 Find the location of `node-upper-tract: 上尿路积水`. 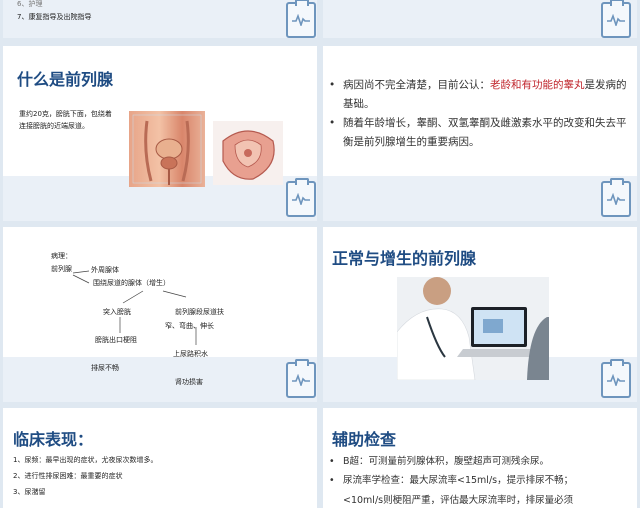

node-upper-tract: 上尿路积水 is located at coordinates (190, 354).